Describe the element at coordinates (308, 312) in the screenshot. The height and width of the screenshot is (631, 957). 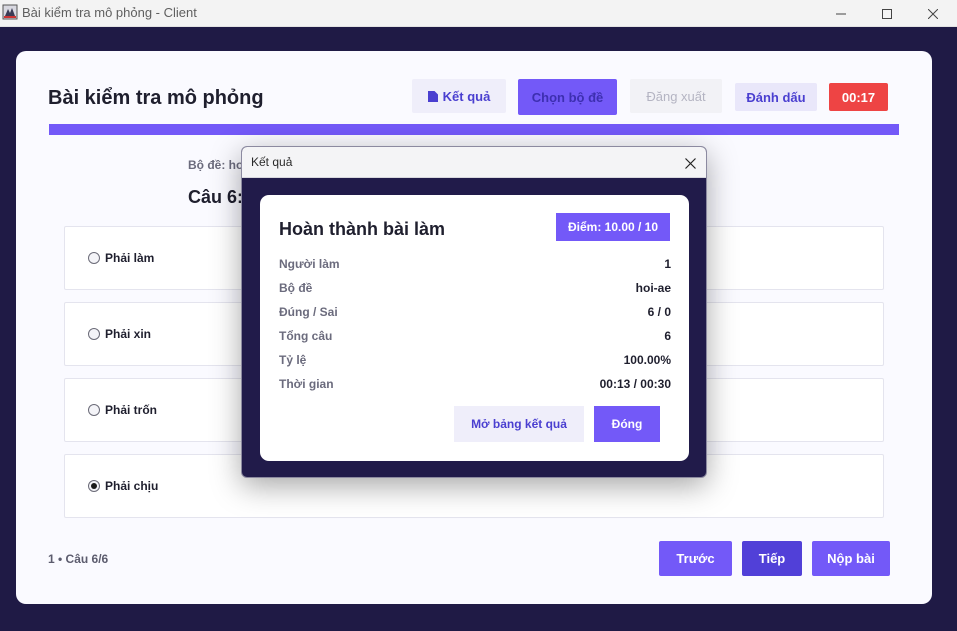
I see `result-key: Đúng / Sai` at that location.